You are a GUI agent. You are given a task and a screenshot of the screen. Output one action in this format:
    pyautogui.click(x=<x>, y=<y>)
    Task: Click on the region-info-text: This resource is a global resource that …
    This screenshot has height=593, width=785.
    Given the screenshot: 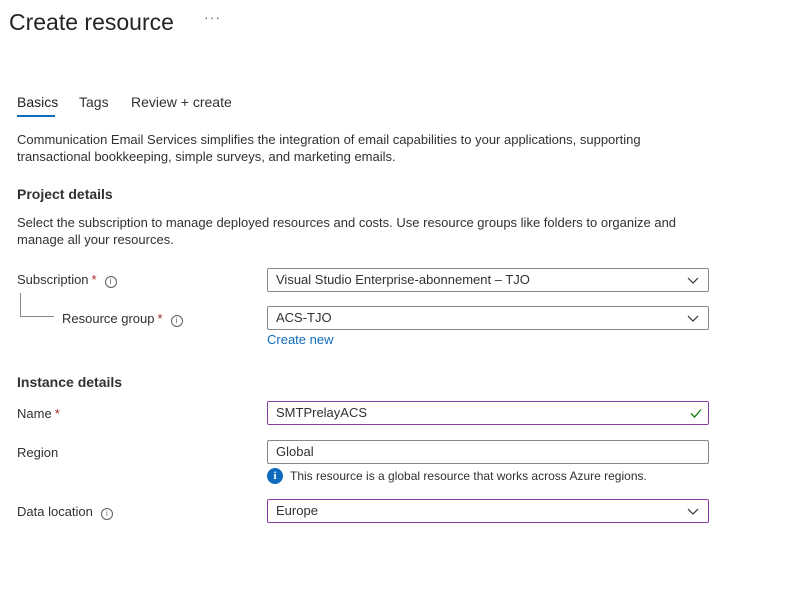 What is the action you would take?
    pyautogui.click(x=468, y=476)
    